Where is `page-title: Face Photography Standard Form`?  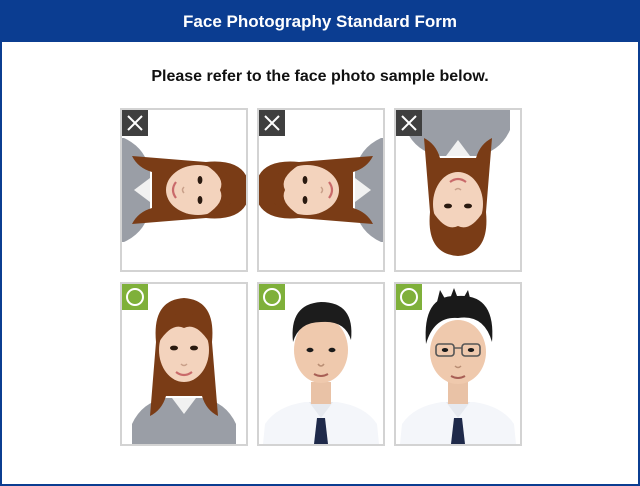
page-title: Face Photography Standard Form is located at coordinates (320, 22).